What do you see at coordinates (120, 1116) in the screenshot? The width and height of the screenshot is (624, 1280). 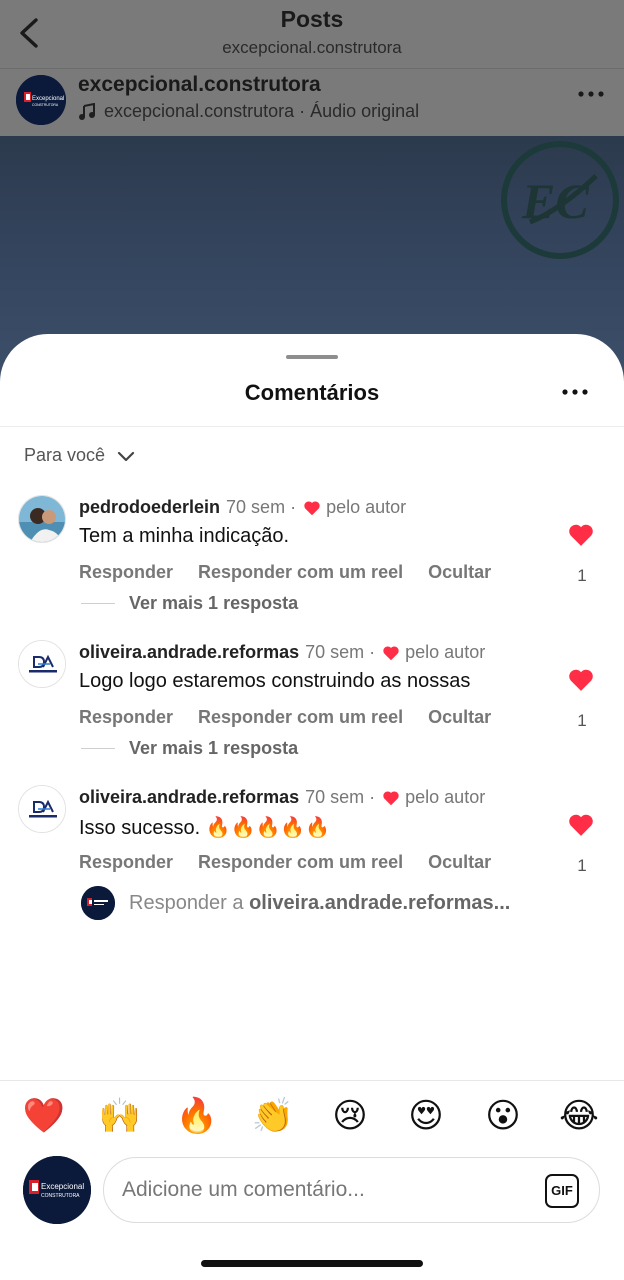 I see `raising-hands-emoji: 🙌` at bounding box center [120, 1116].